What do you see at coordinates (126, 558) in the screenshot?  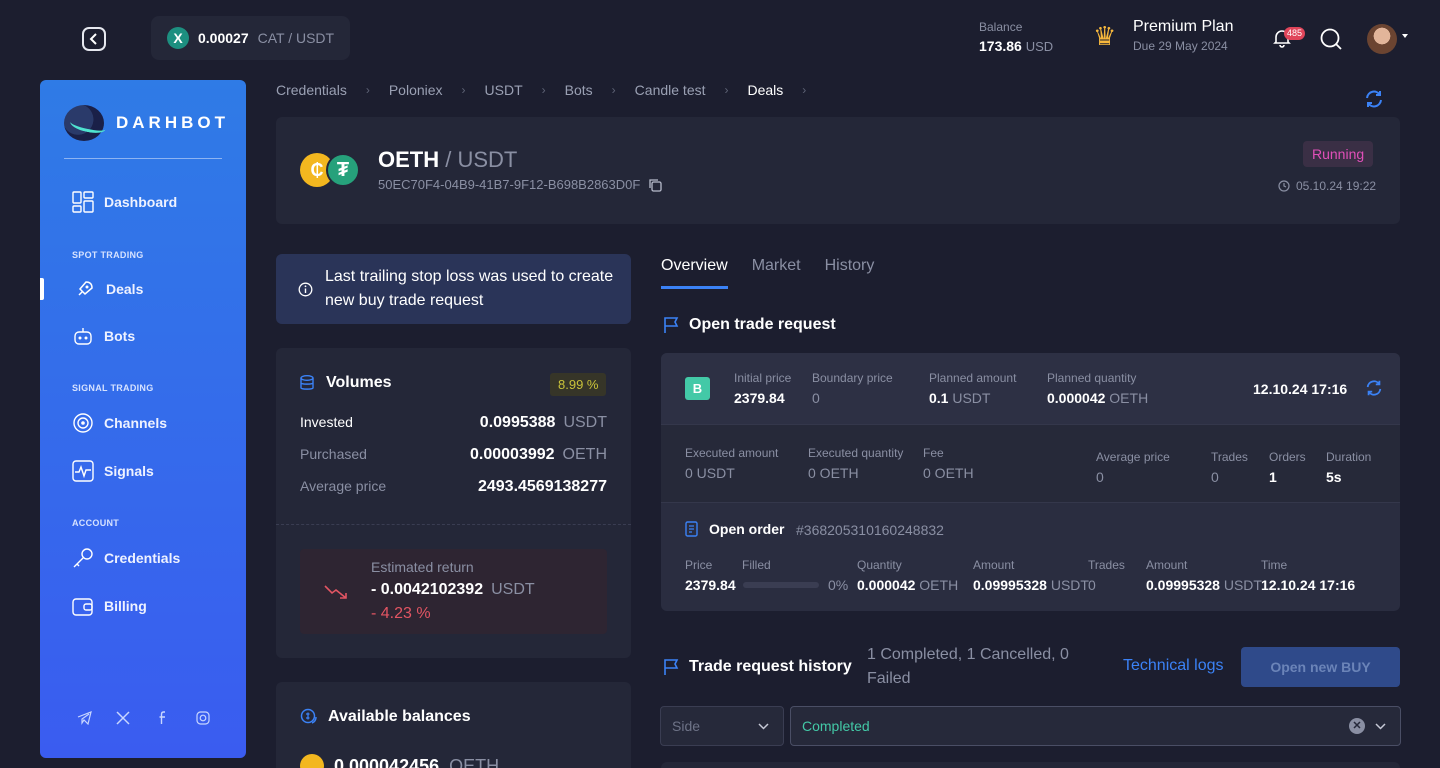 I see `sidebar-item-credentials: Credentials` at bounding box center [126, 558].